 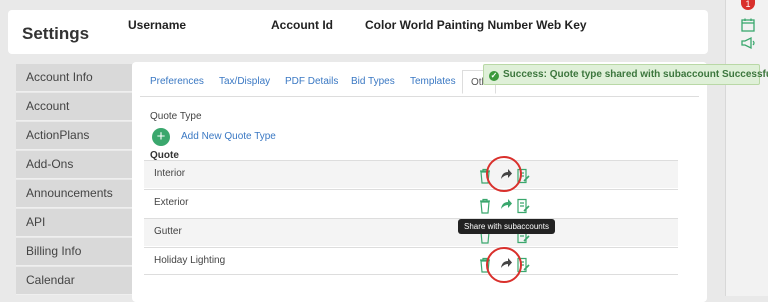 I want to click on table-row: Interior, so click(x=411, y=174).